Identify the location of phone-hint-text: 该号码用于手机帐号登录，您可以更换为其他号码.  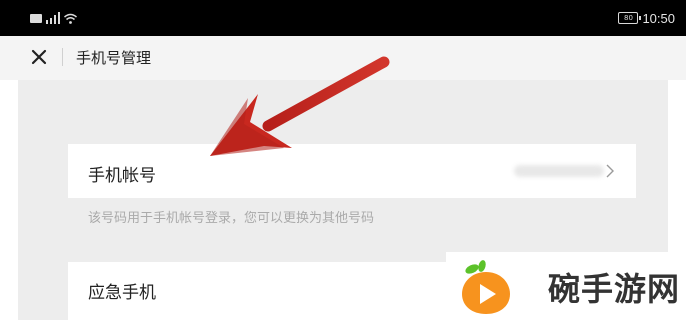
(231, 218).